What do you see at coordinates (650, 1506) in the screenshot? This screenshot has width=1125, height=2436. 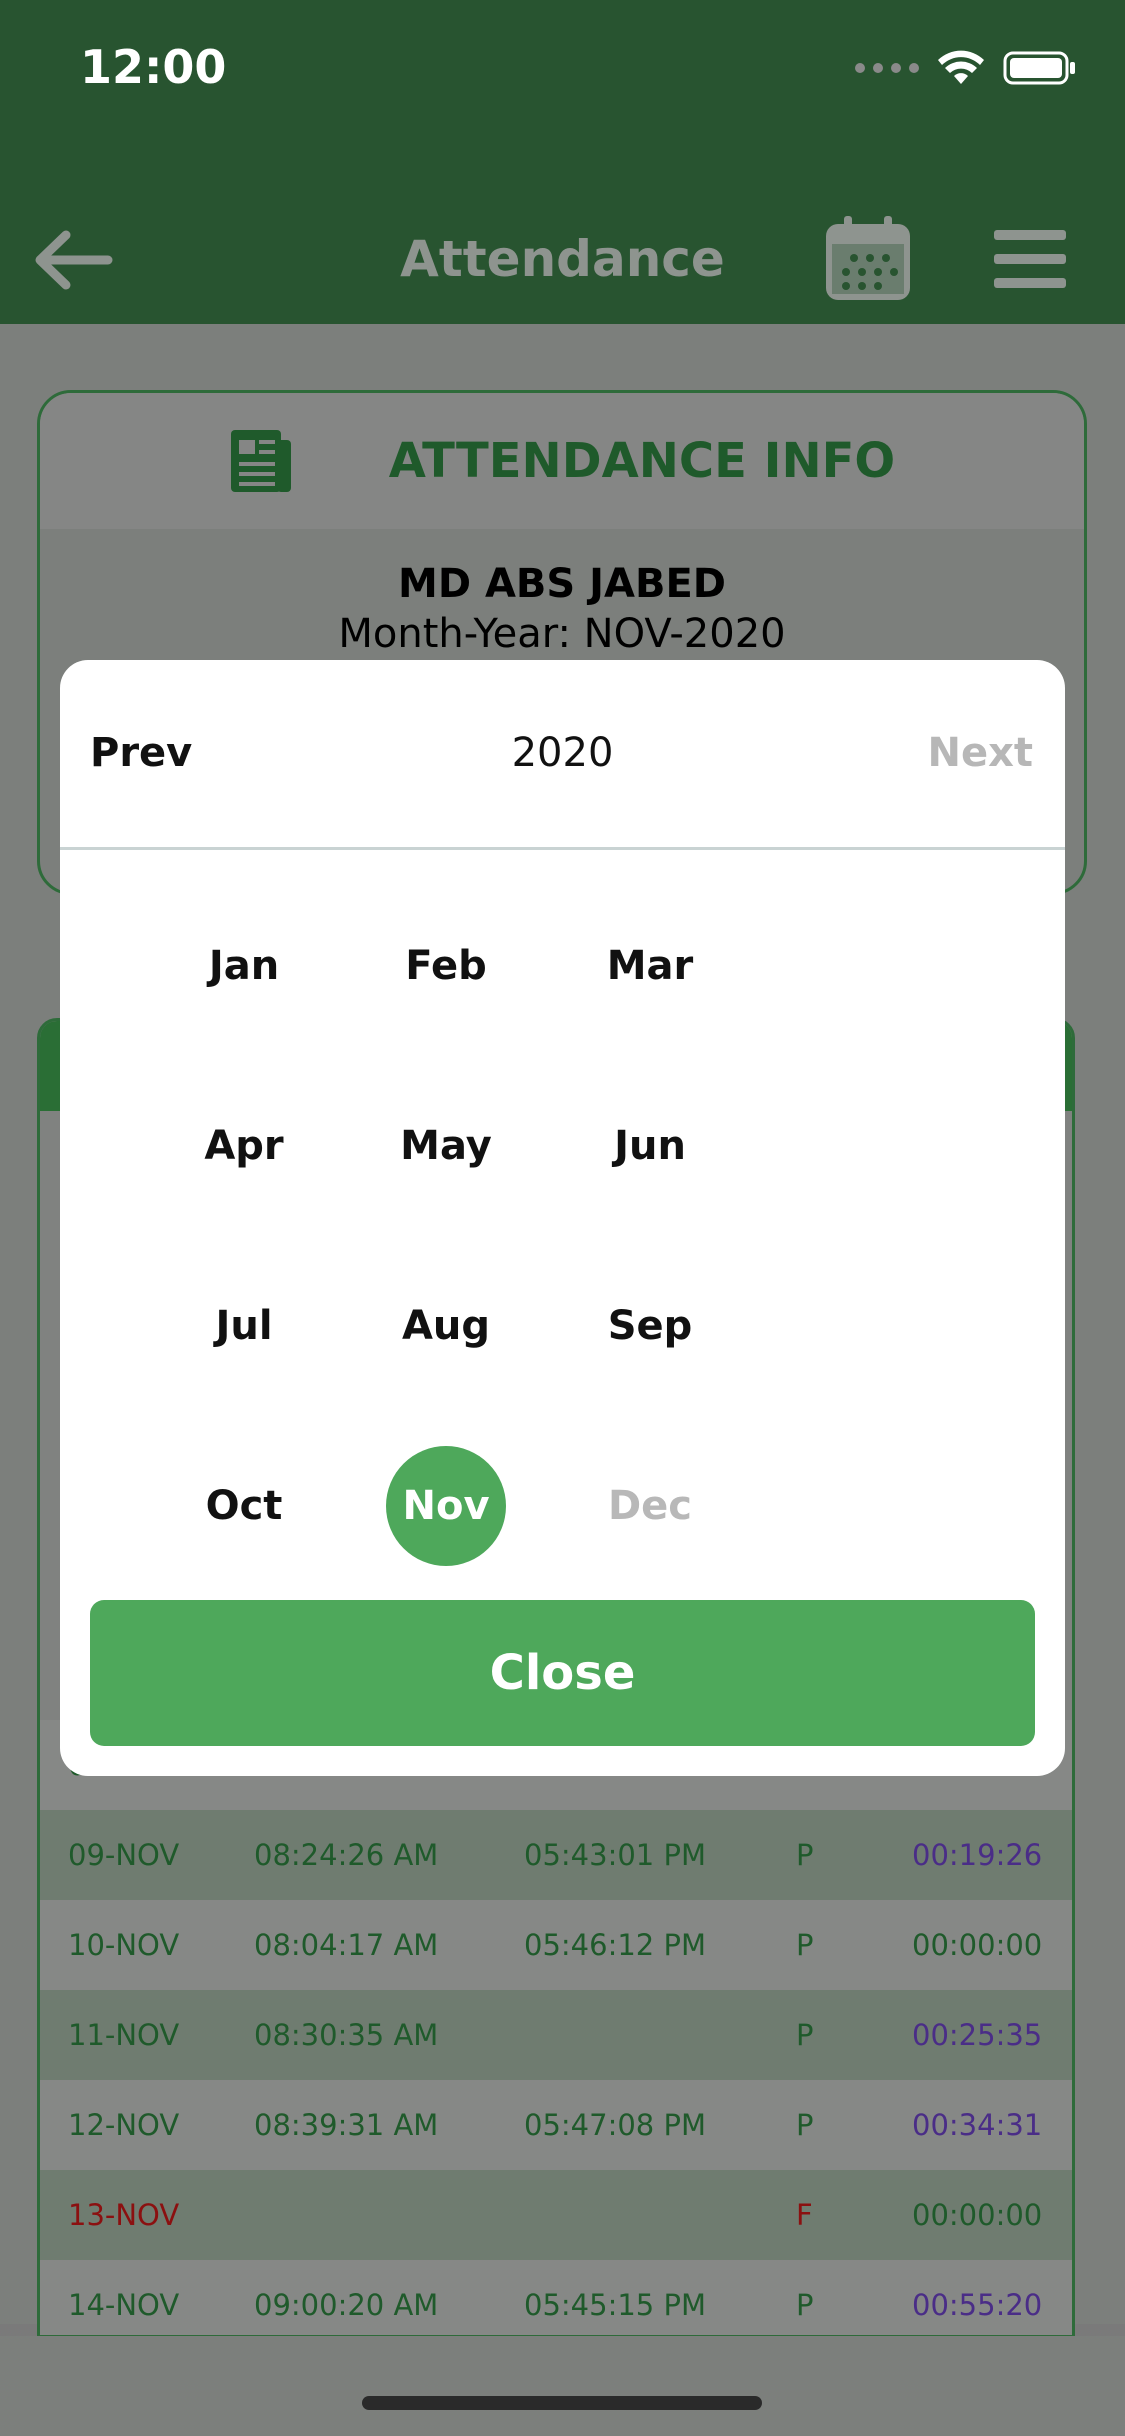 I see `month-dec: Dec` at bounding box center [650, 1506].